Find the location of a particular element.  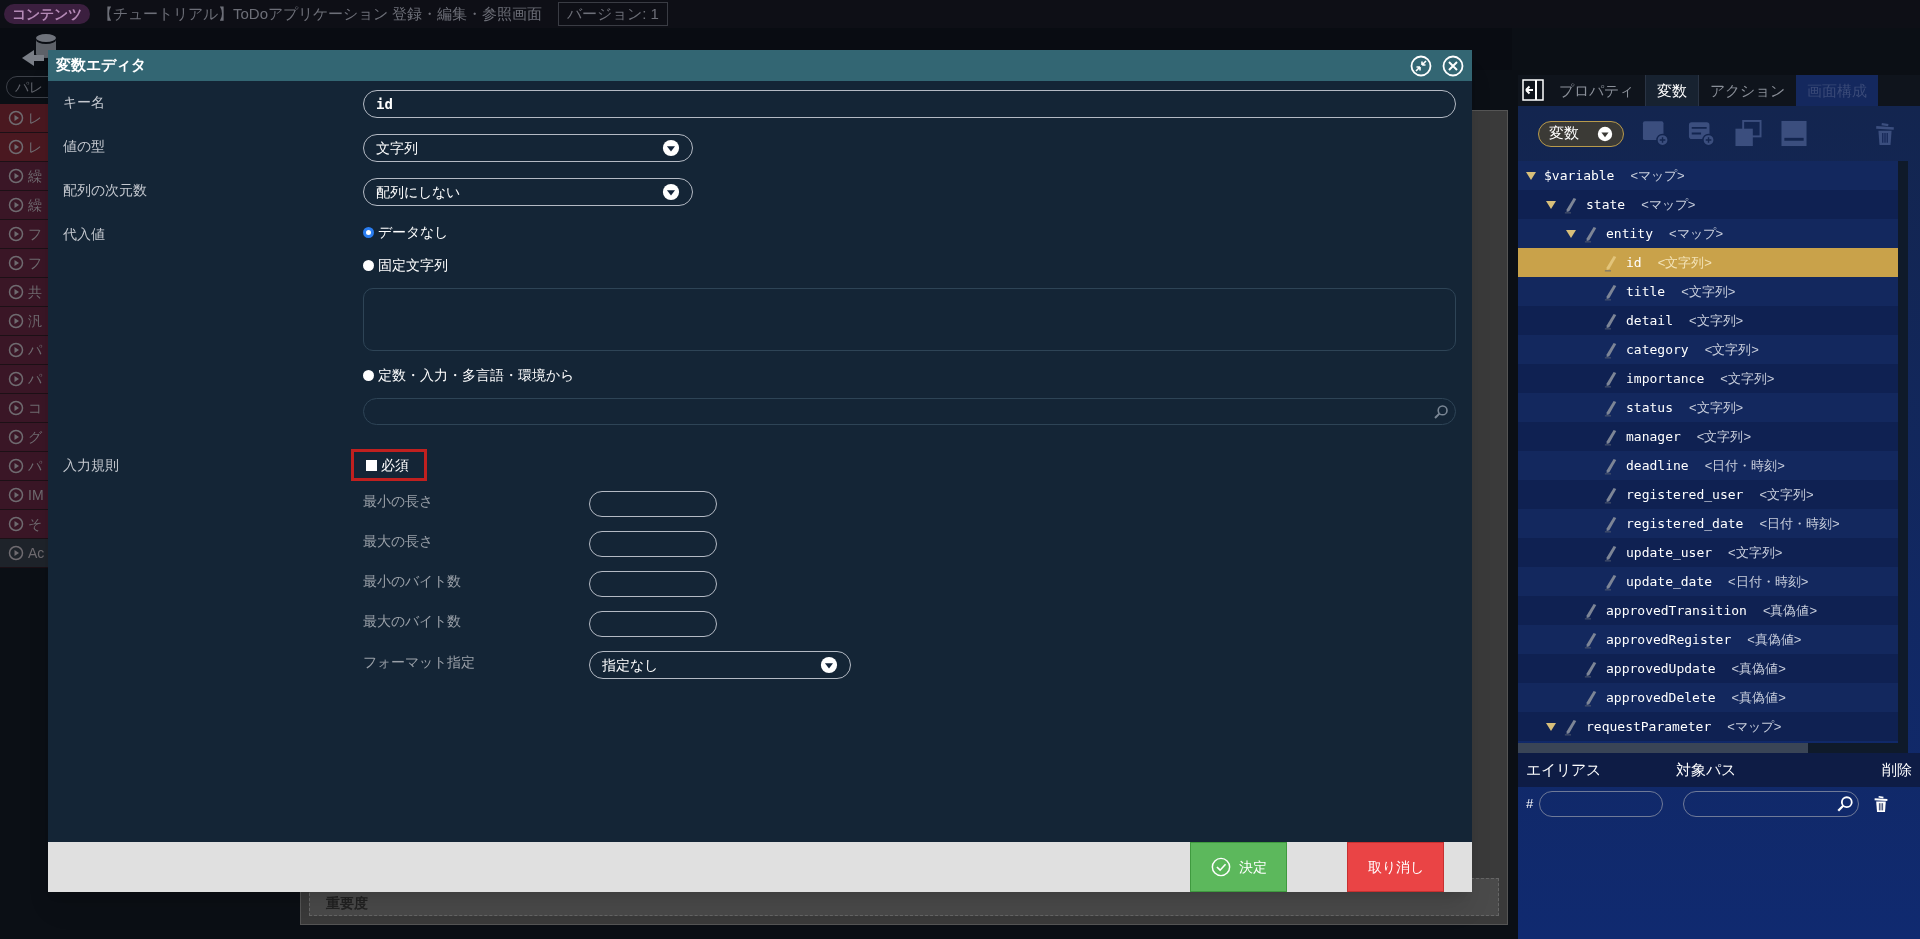

variable-name: manager is located at coordinates (1653, 436).